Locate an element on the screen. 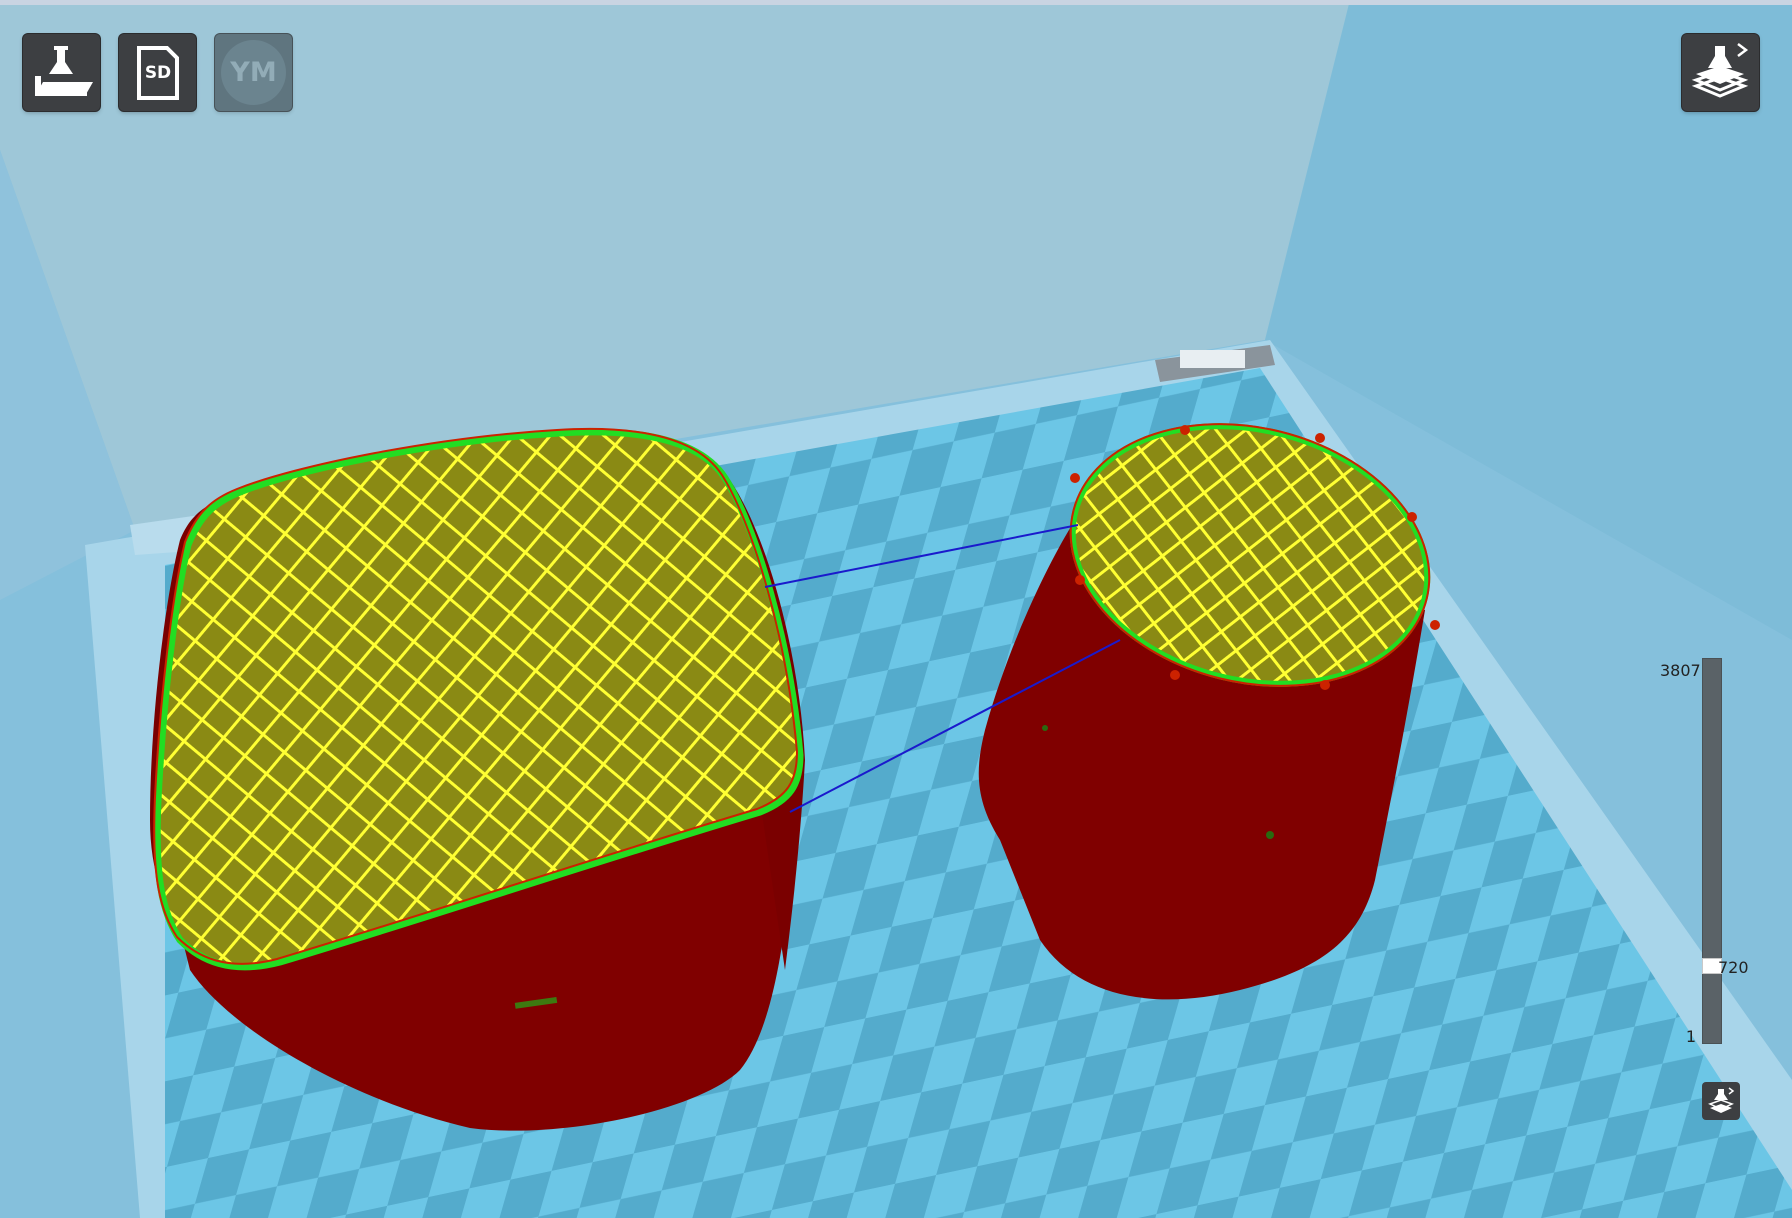 The width and height of the screenshot is (1792, 1218). load-model-icon is located at coordinates (64, 71).